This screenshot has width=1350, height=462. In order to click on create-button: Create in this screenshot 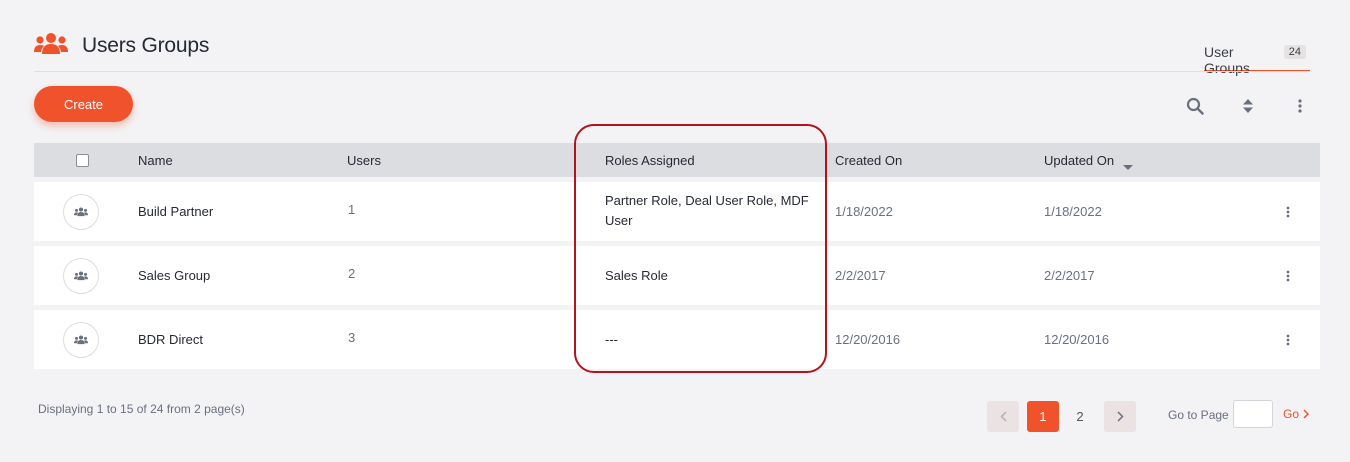, I will do `click(83, 104)`.